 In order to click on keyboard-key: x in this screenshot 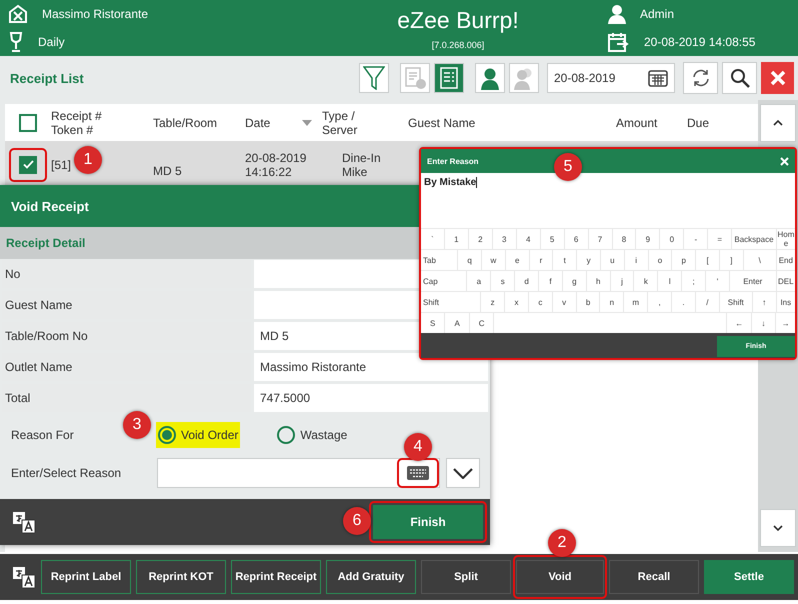, I will do `click(516, 302)`.